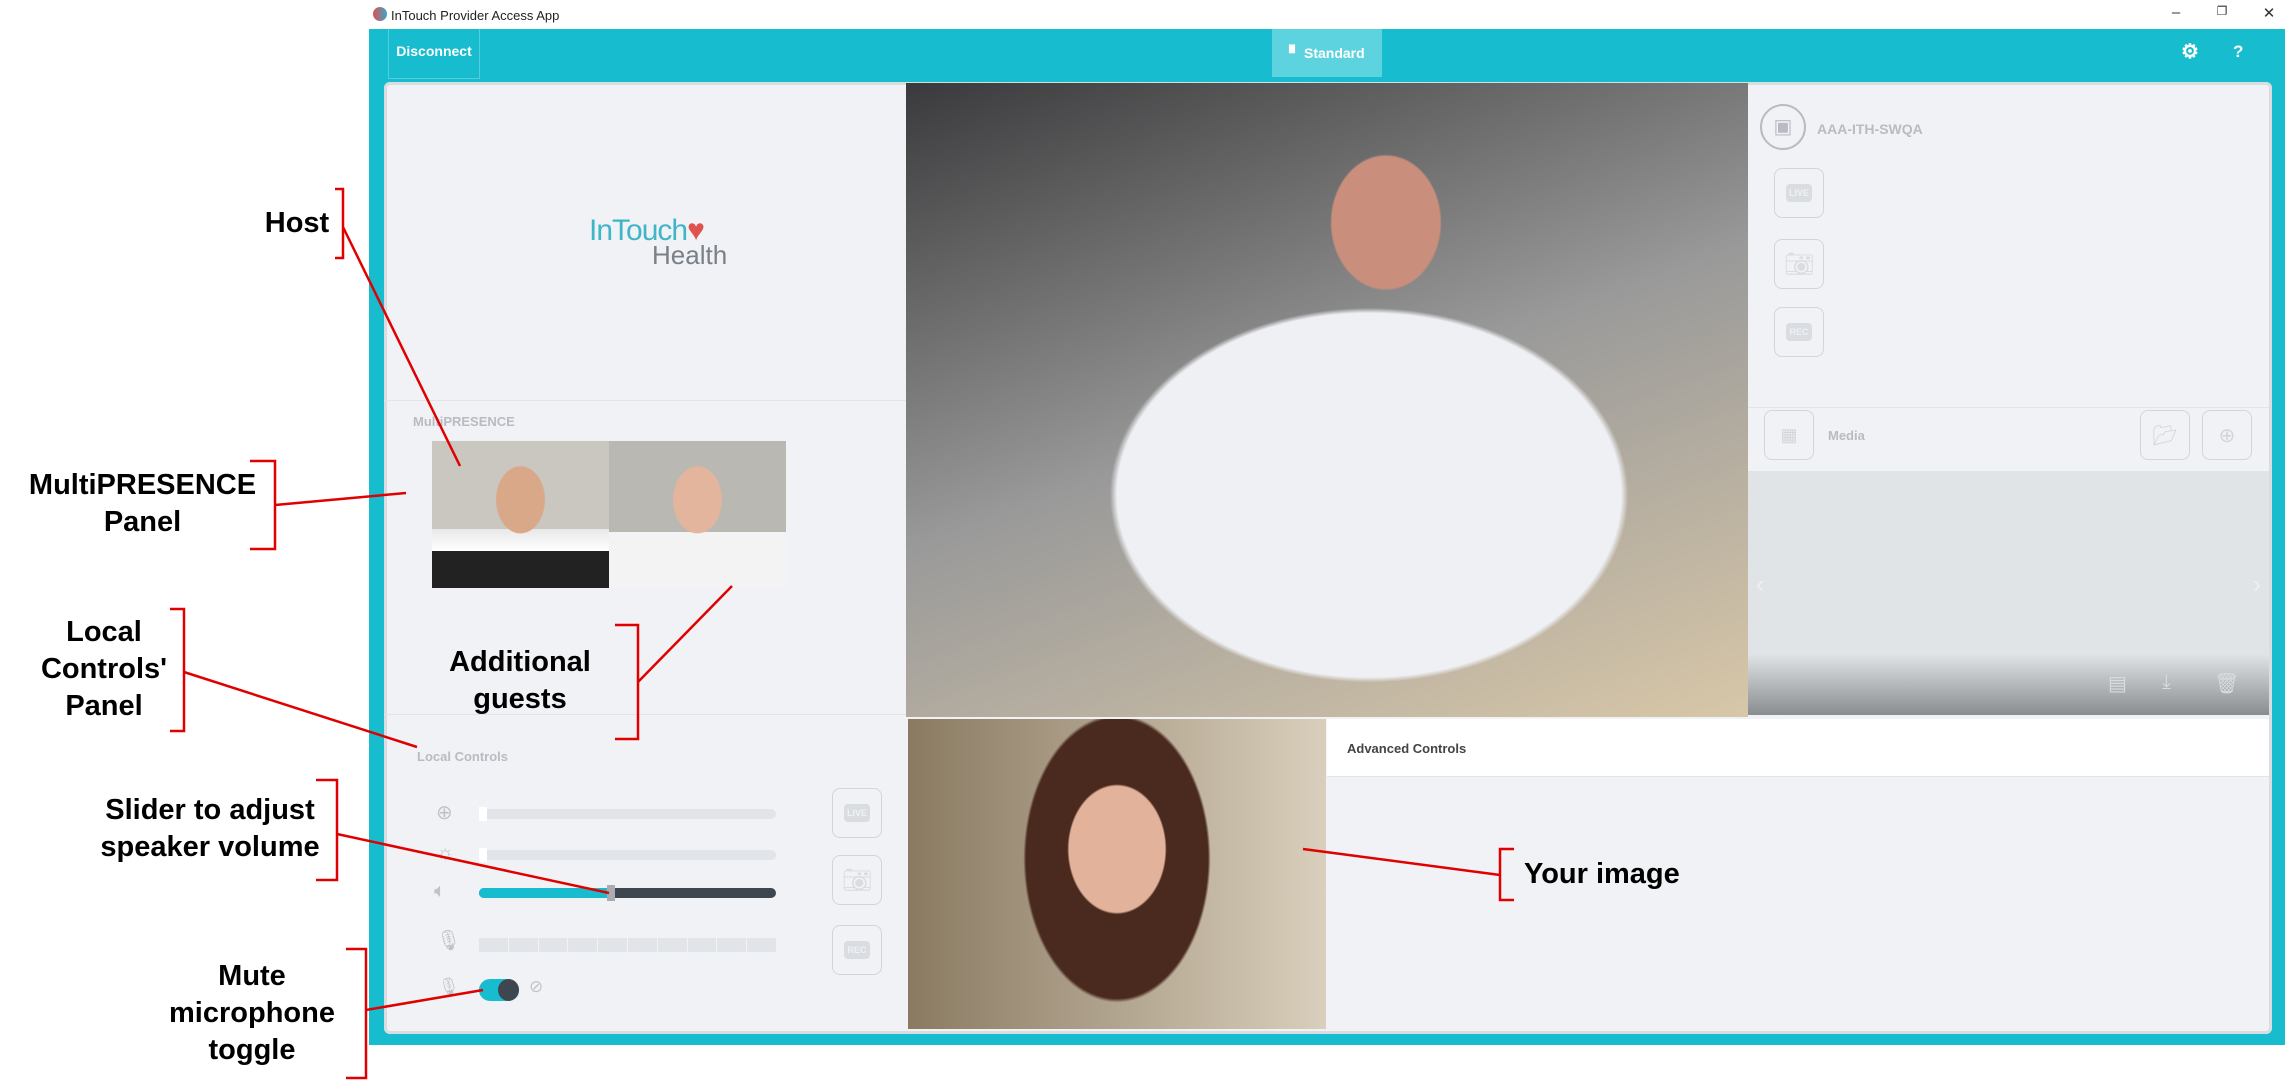 This screenshot has height=1090, width=2296. Describe the element at coordinates (685, 634) in the screenshot. I see `guests-pointer` at that location.